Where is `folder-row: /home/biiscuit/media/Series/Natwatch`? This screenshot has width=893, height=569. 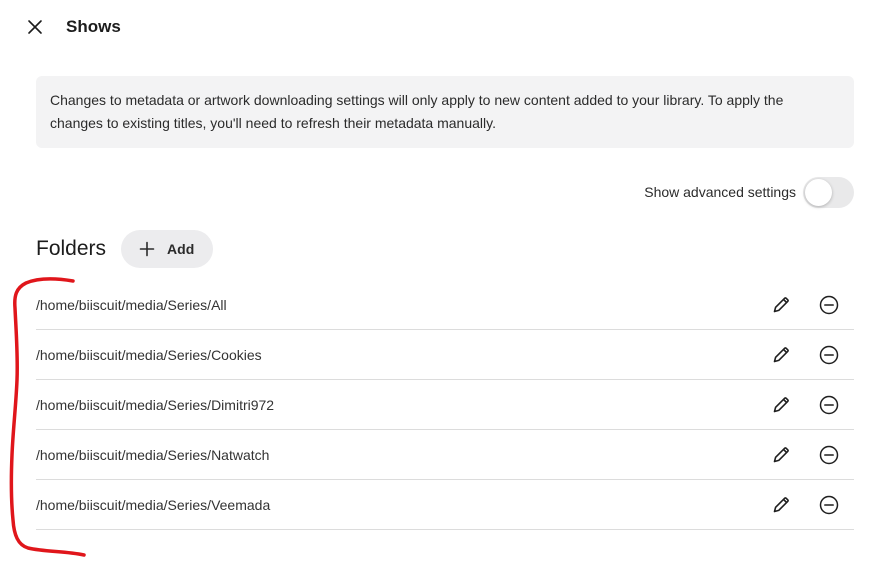
folder-row: /home/biiscuit/media/Series/Natwatch is located at coordinates (445, 455).